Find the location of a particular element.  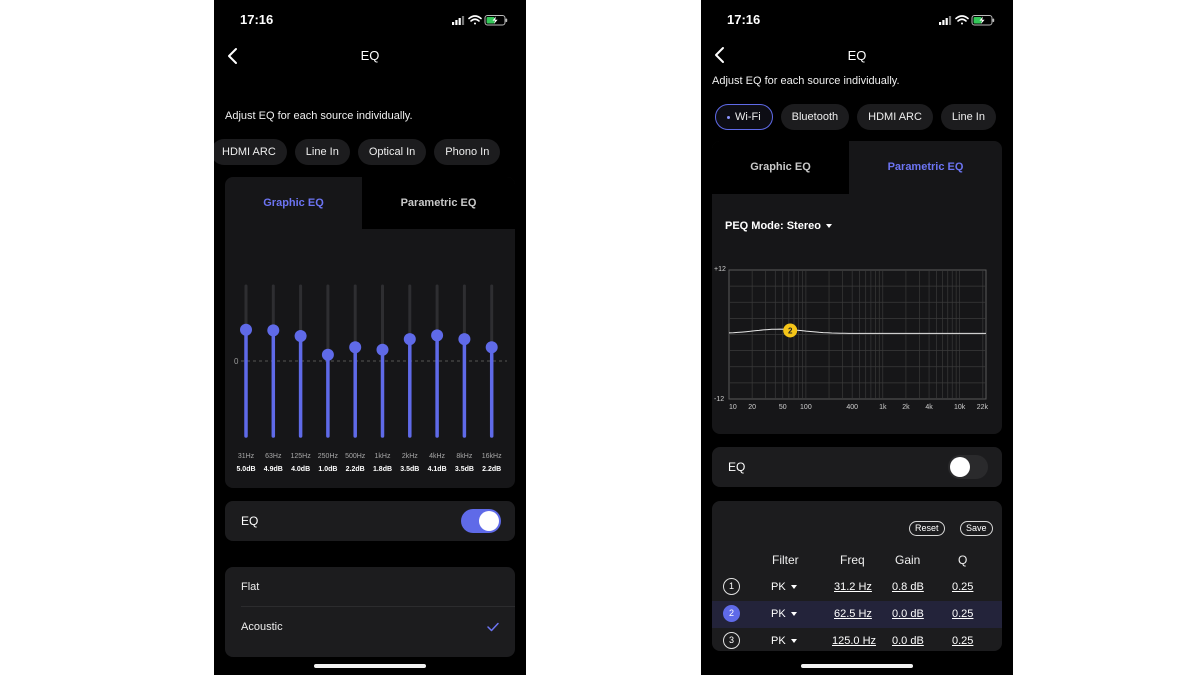

source-chip-phono-in: Phono In is located at coordinates (467, 152).